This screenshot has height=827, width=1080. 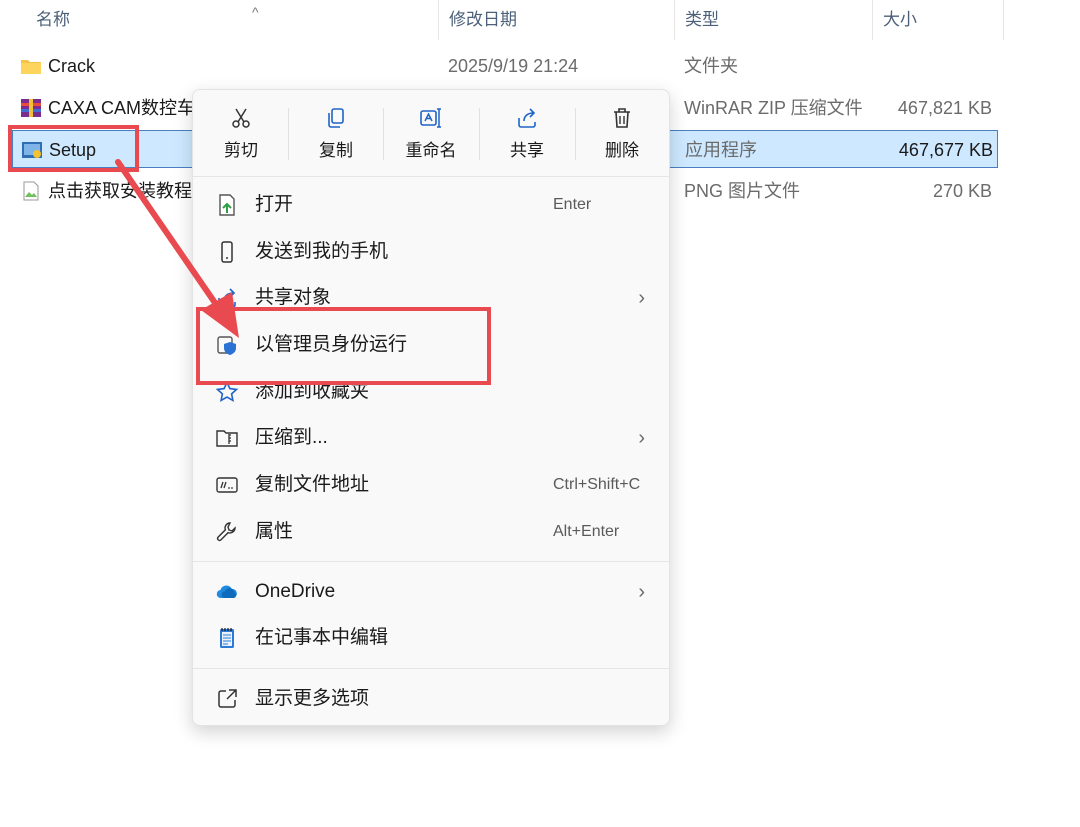 I want to click on menu-item-label: OneDrive, so click(x=295, y=591).